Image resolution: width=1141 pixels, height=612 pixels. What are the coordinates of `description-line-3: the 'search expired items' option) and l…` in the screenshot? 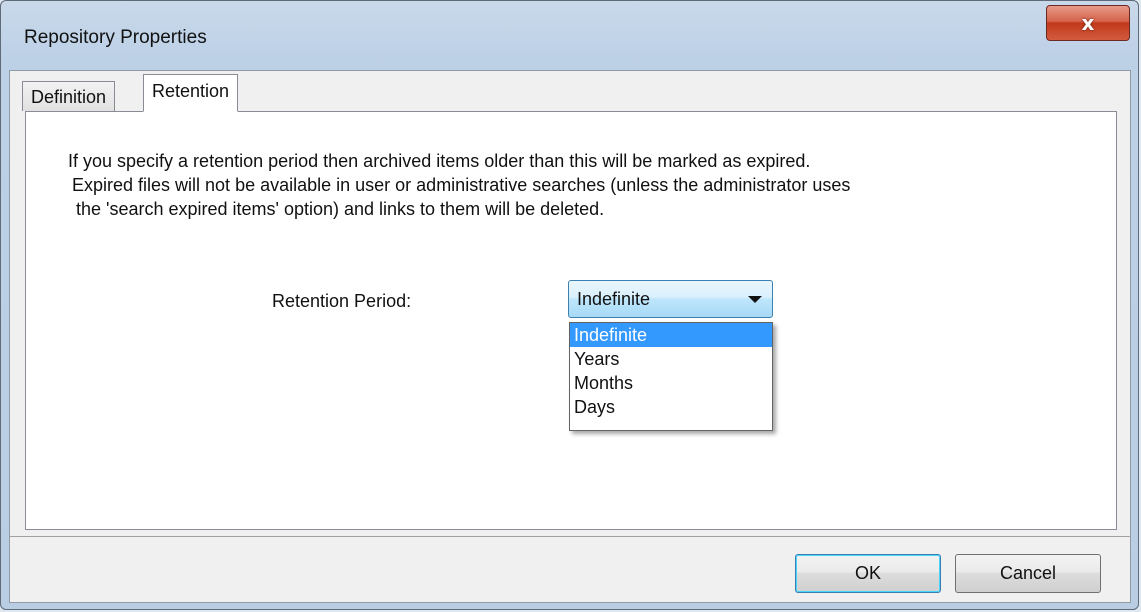 It's located at (340, 209).